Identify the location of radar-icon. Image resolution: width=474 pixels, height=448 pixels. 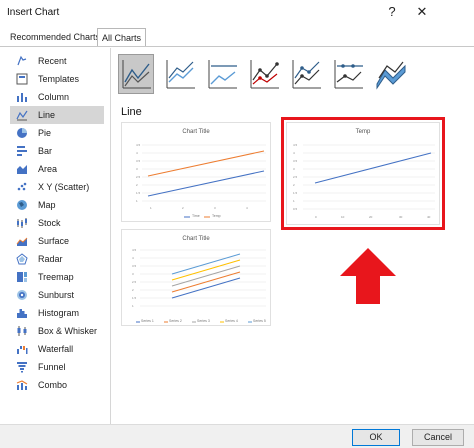
(22, 259).